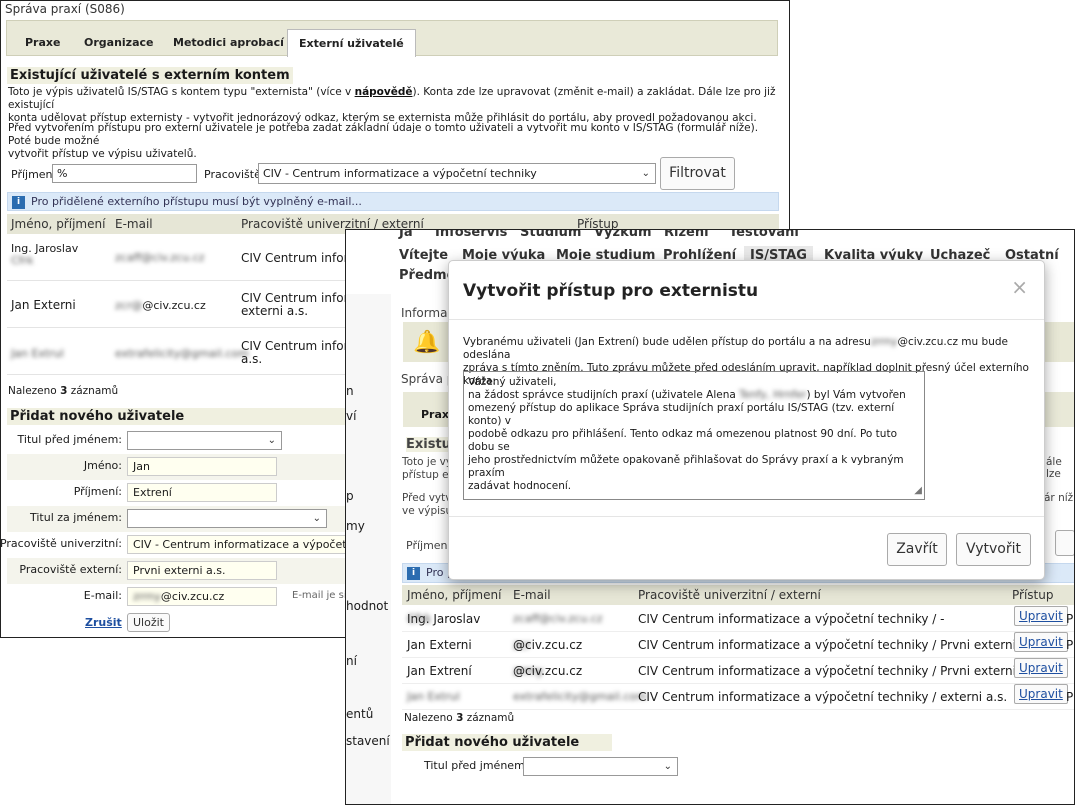 The width and height of the screenshot is (1075, 805). I want to click on email-note: E-mail je sic, so click(322, 595).